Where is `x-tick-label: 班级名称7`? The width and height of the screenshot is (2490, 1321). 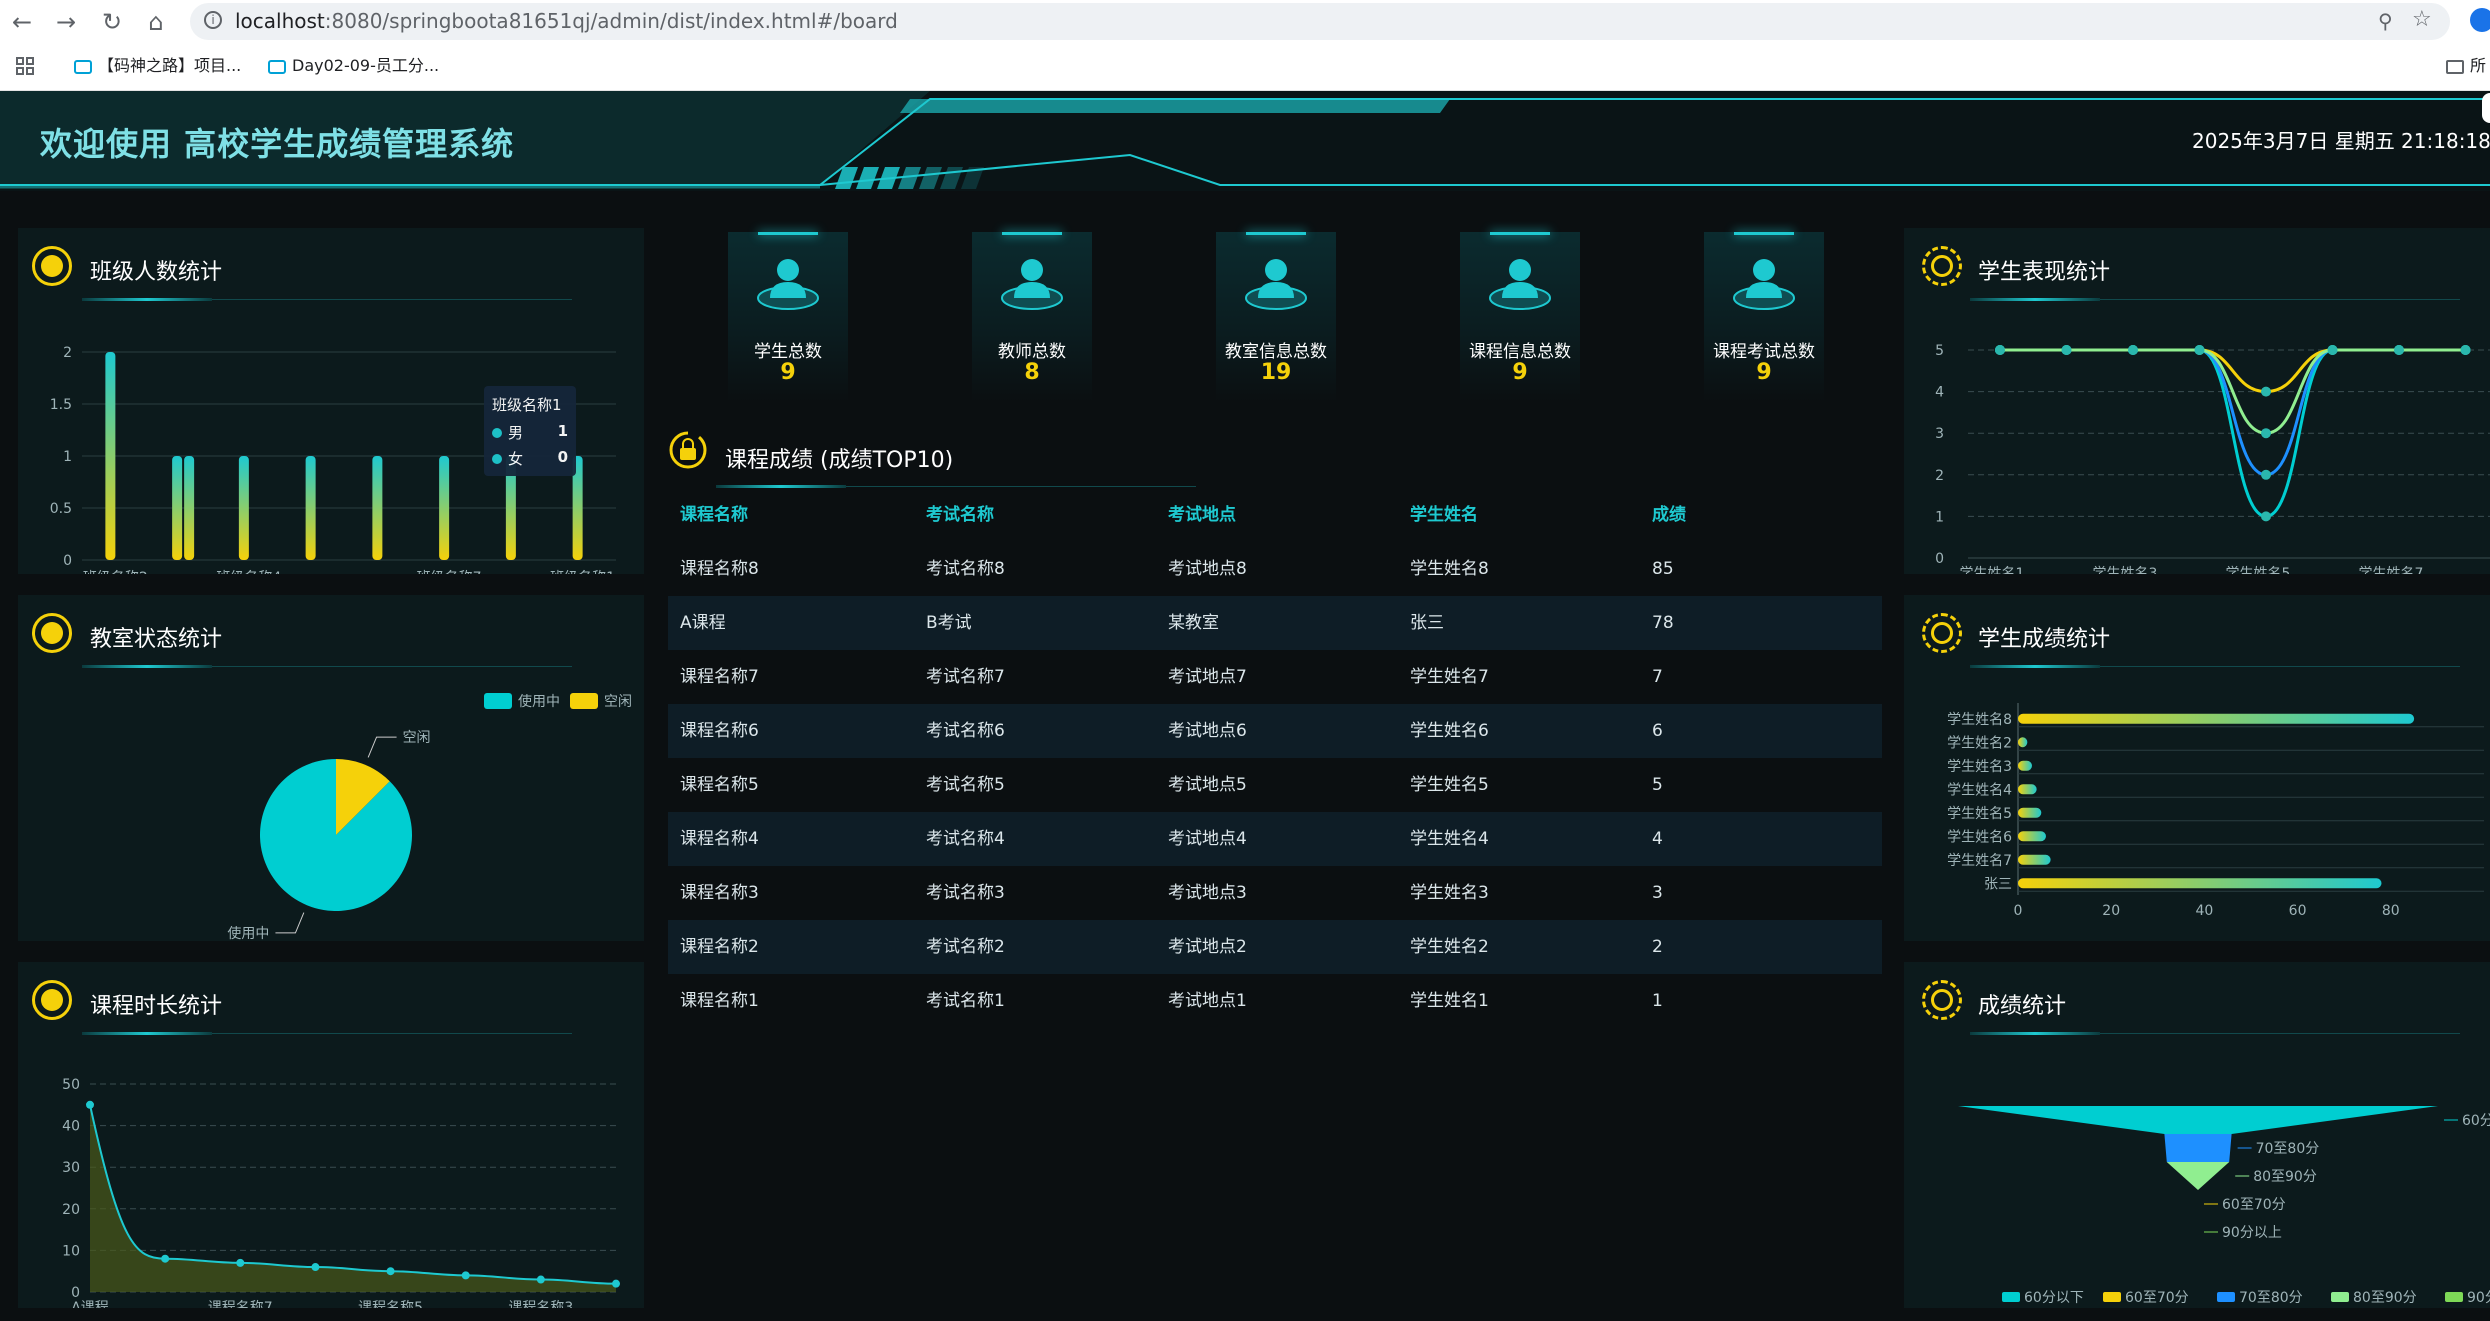
x-tick-label: 班级名称7 is located at coordinates (449, 572).